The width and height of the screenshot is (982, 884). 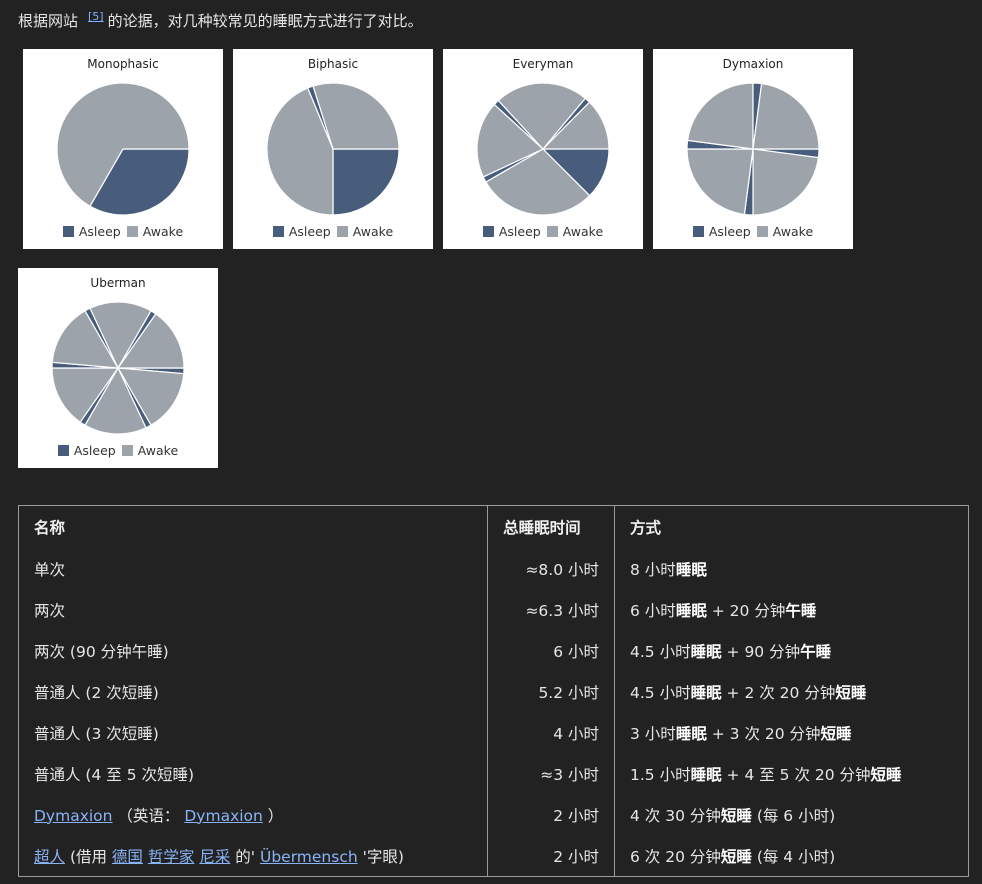 What do you see at coordinates (273, 815) in the screenshot?
I see `cell-text: ）` at bounding box center [273, 815].